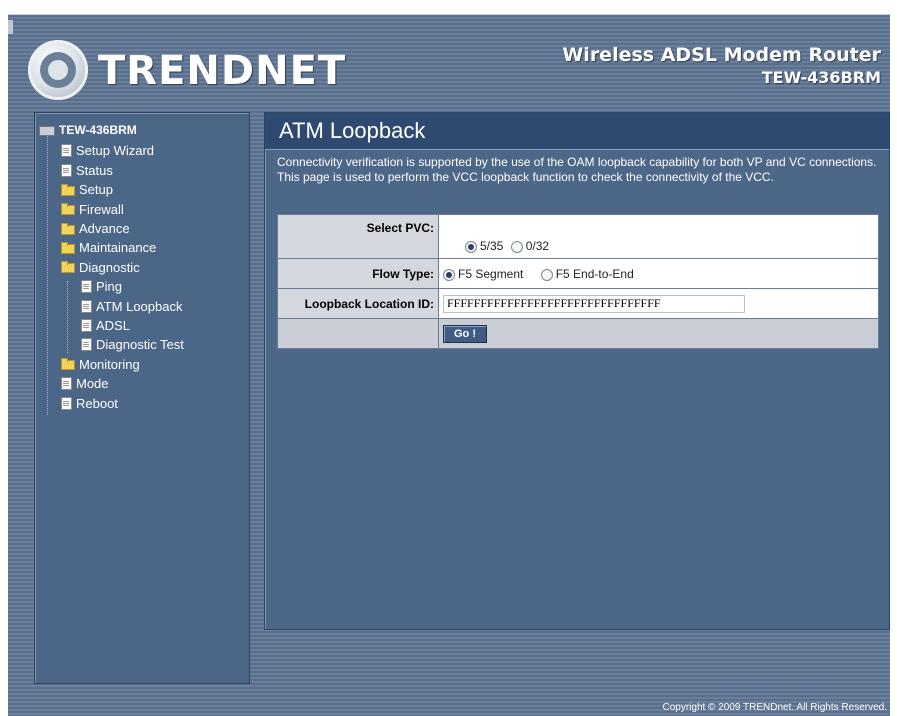  What do you see at coordinates (577, 131) in the screenshot?
I see `page-title-bar: ATM Loopback` at bounding box center [577, 131].